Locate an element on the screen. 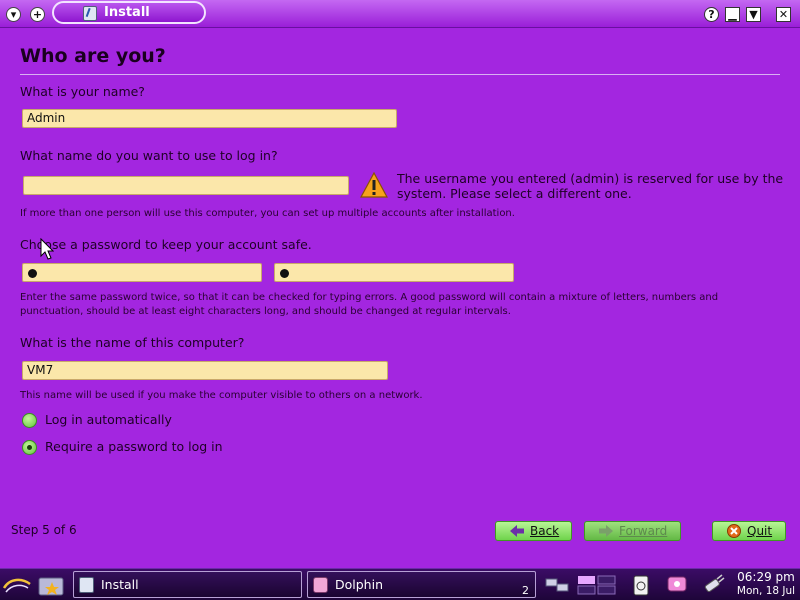  window-title: Install is located at coordinates (127, 12).